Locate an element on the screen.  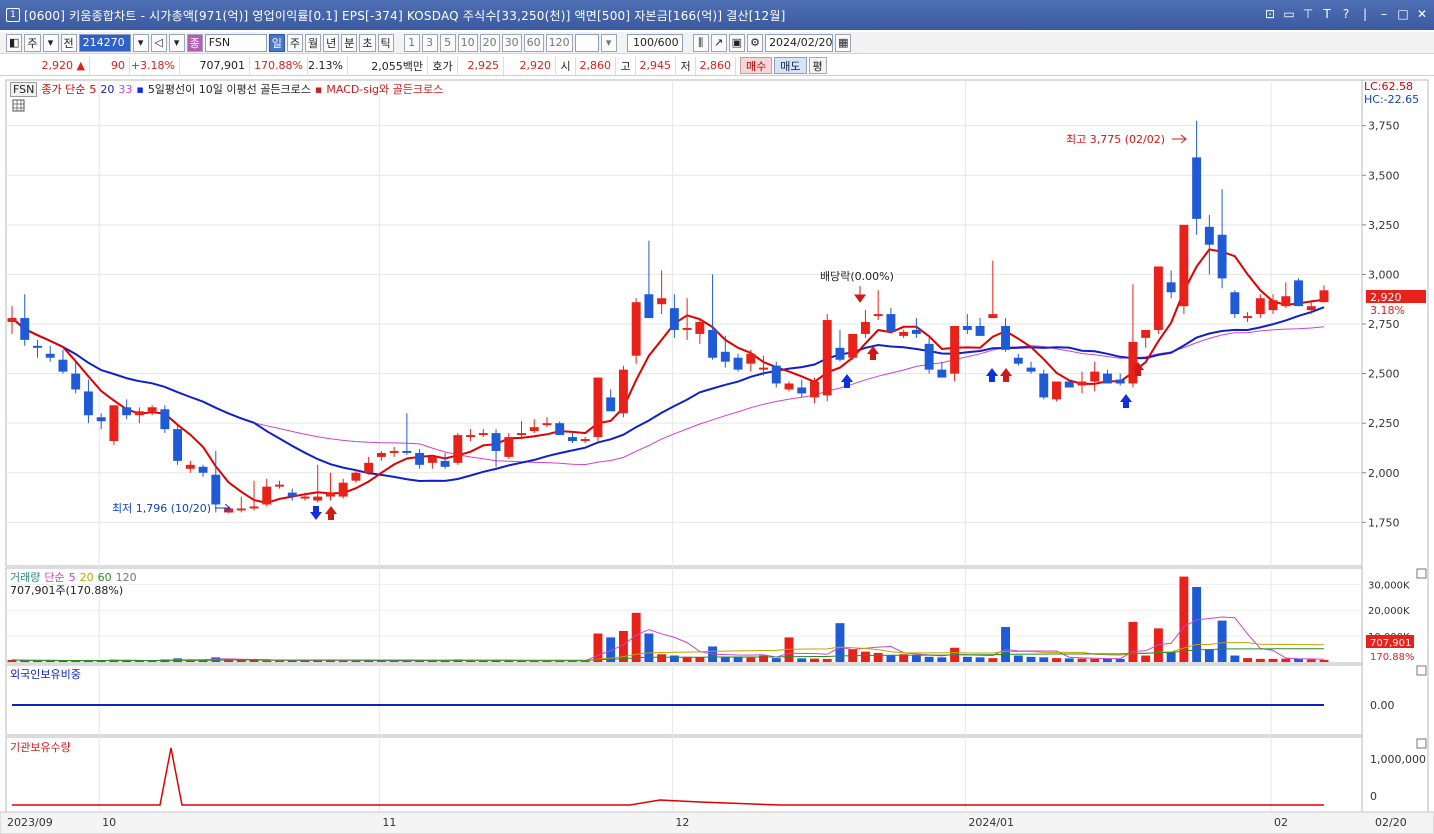
data-count-input: 100/600 is located at coordinates (654, 42).